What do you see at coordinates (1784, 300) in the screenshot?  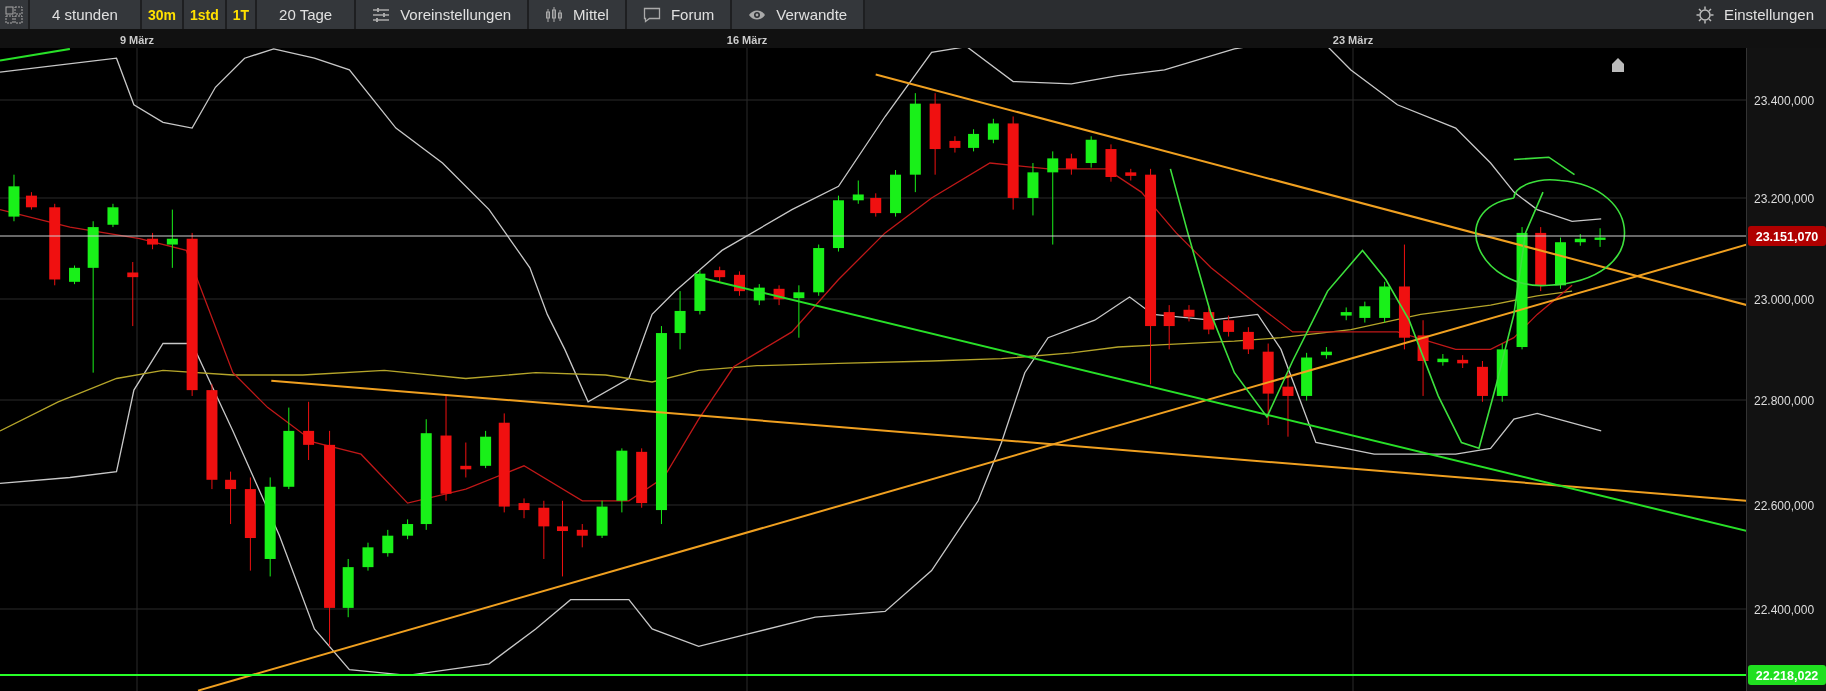 I see `price-label: 23.000,000` at bounding box center [1784, 300].